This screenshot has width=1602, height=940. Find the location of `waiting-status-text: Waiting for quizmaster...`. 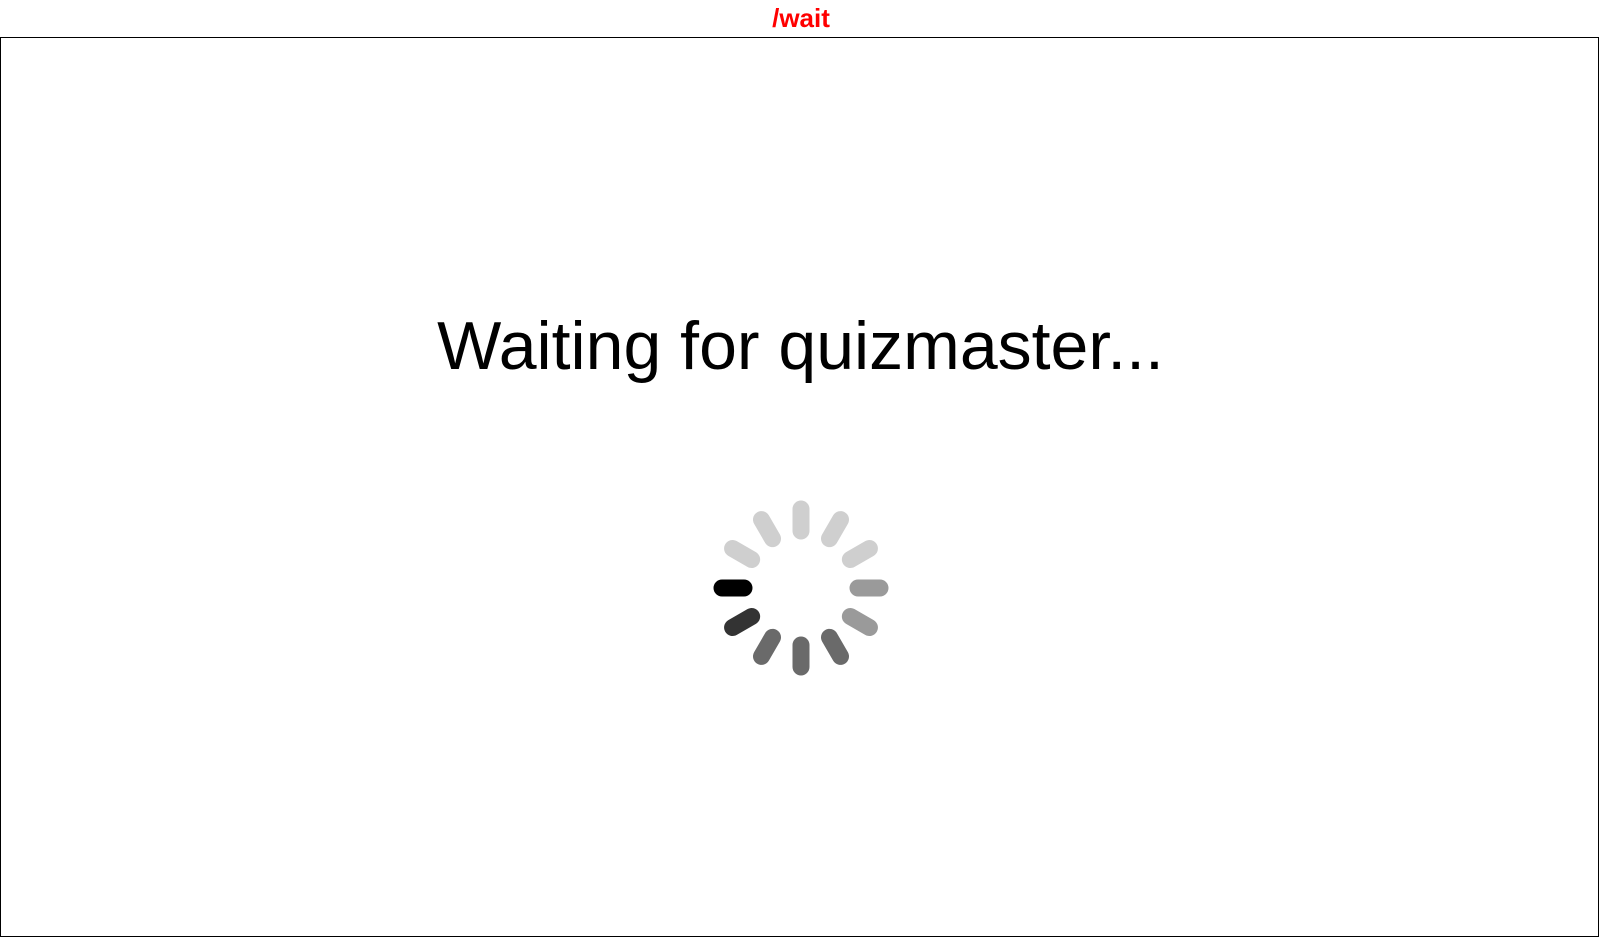

waiting-status-text: Waiting for quizmaster... is located at coordinates (800, 346).